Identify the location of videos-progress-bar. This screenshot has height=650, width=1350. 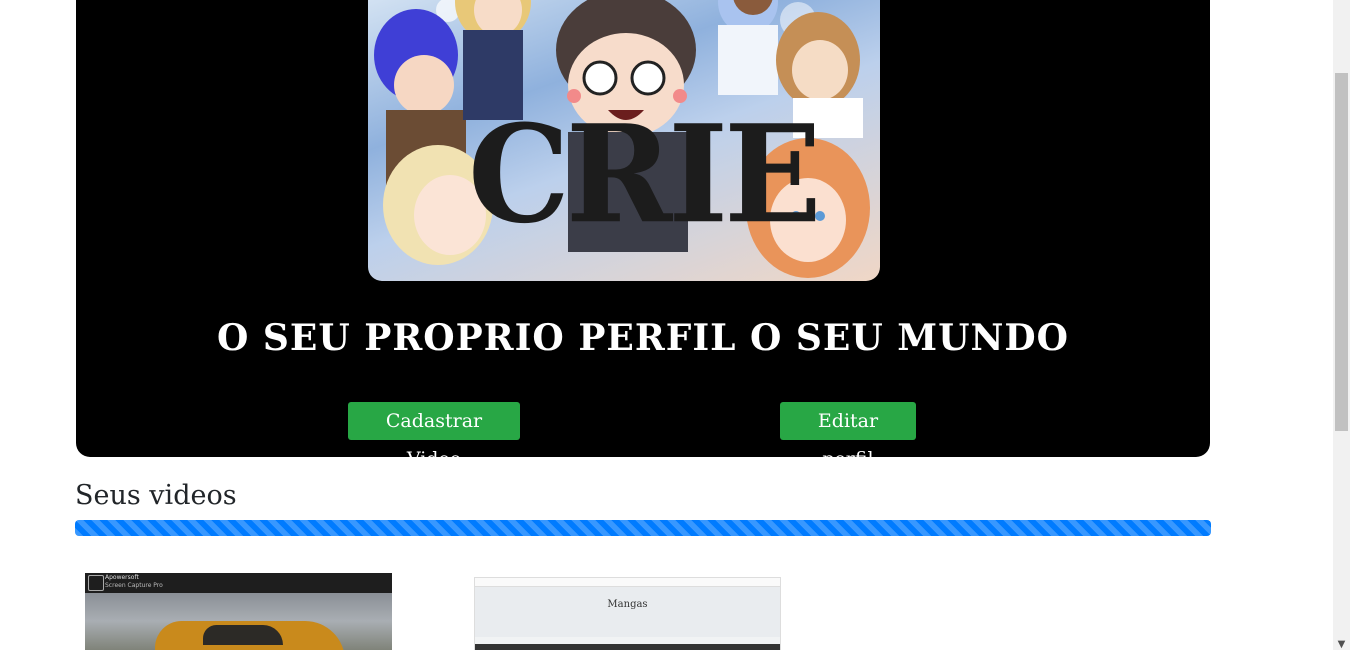
(643, 528).